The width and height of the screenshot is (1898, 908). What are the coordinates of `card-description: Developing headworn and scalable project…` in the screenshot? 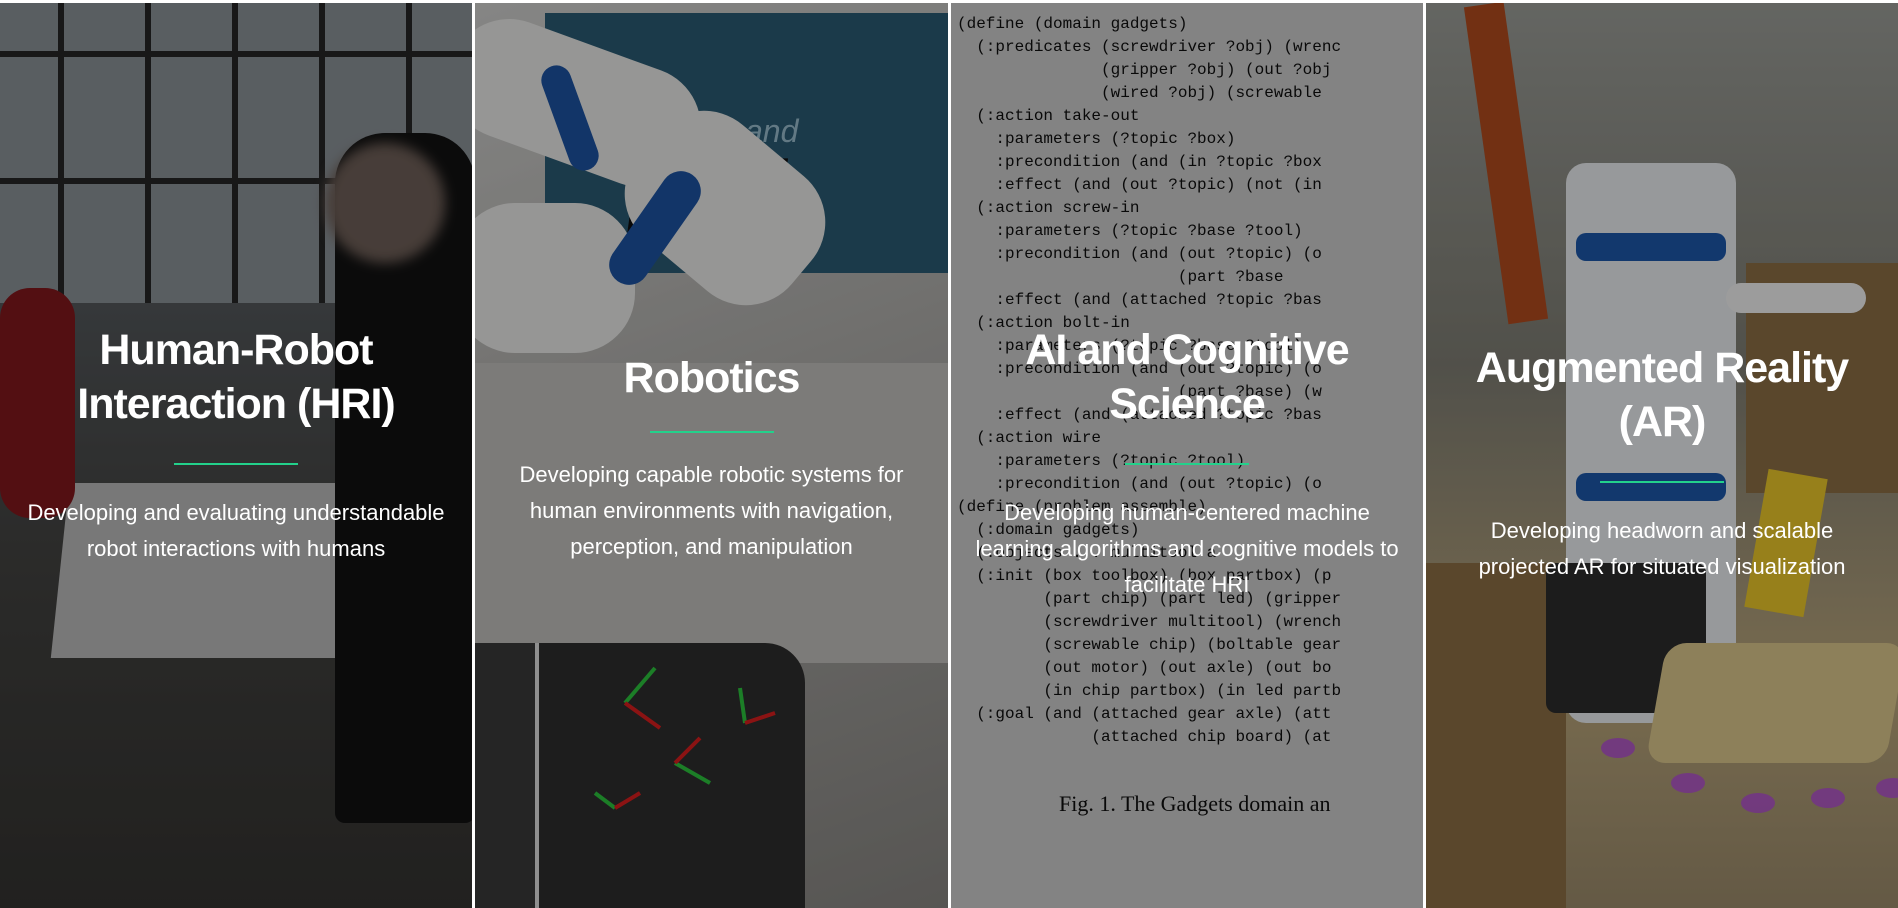 It's located at (1662, 548).